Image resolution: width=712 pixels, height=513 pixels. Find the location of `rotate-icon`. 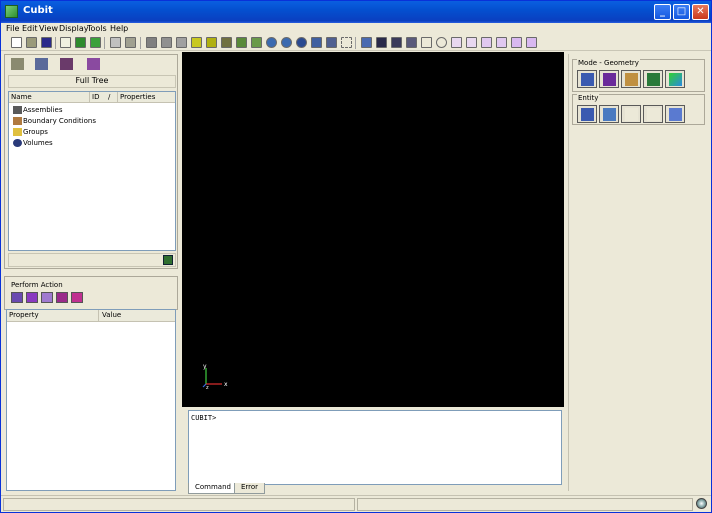

rotate-icon is located at coordinates (301, 42).